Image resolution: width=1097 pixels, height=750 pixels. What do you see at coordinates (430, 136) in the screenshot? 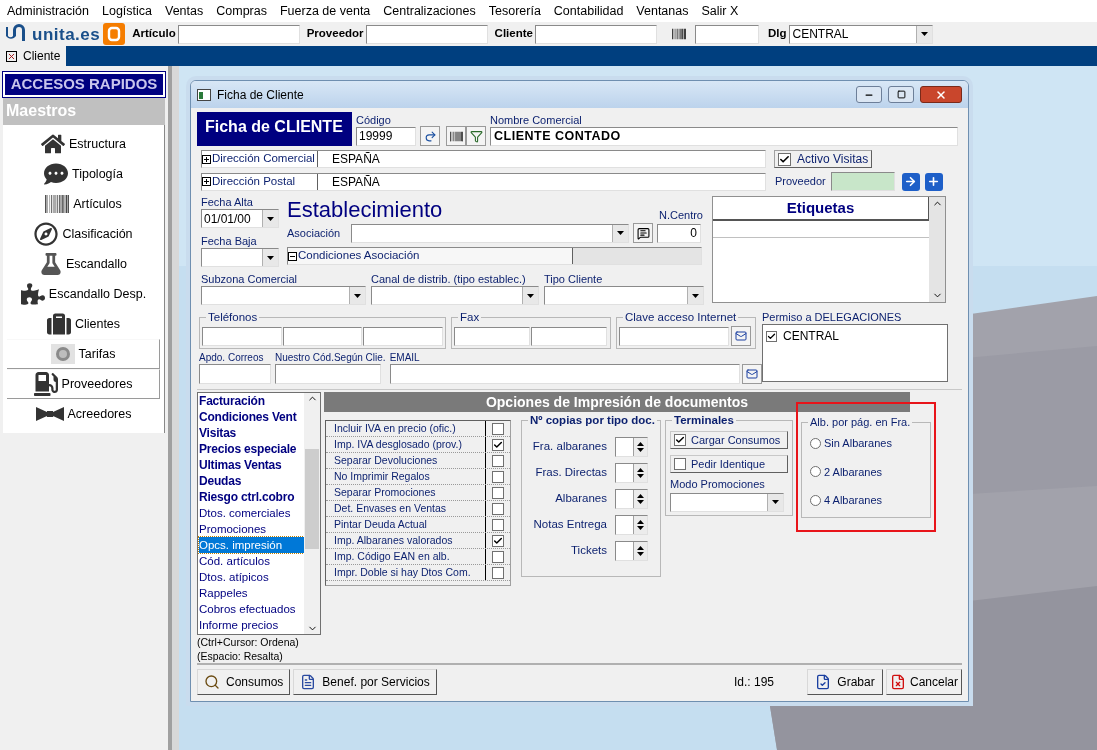
I see `redo-button` at bounding box center [430, 136].